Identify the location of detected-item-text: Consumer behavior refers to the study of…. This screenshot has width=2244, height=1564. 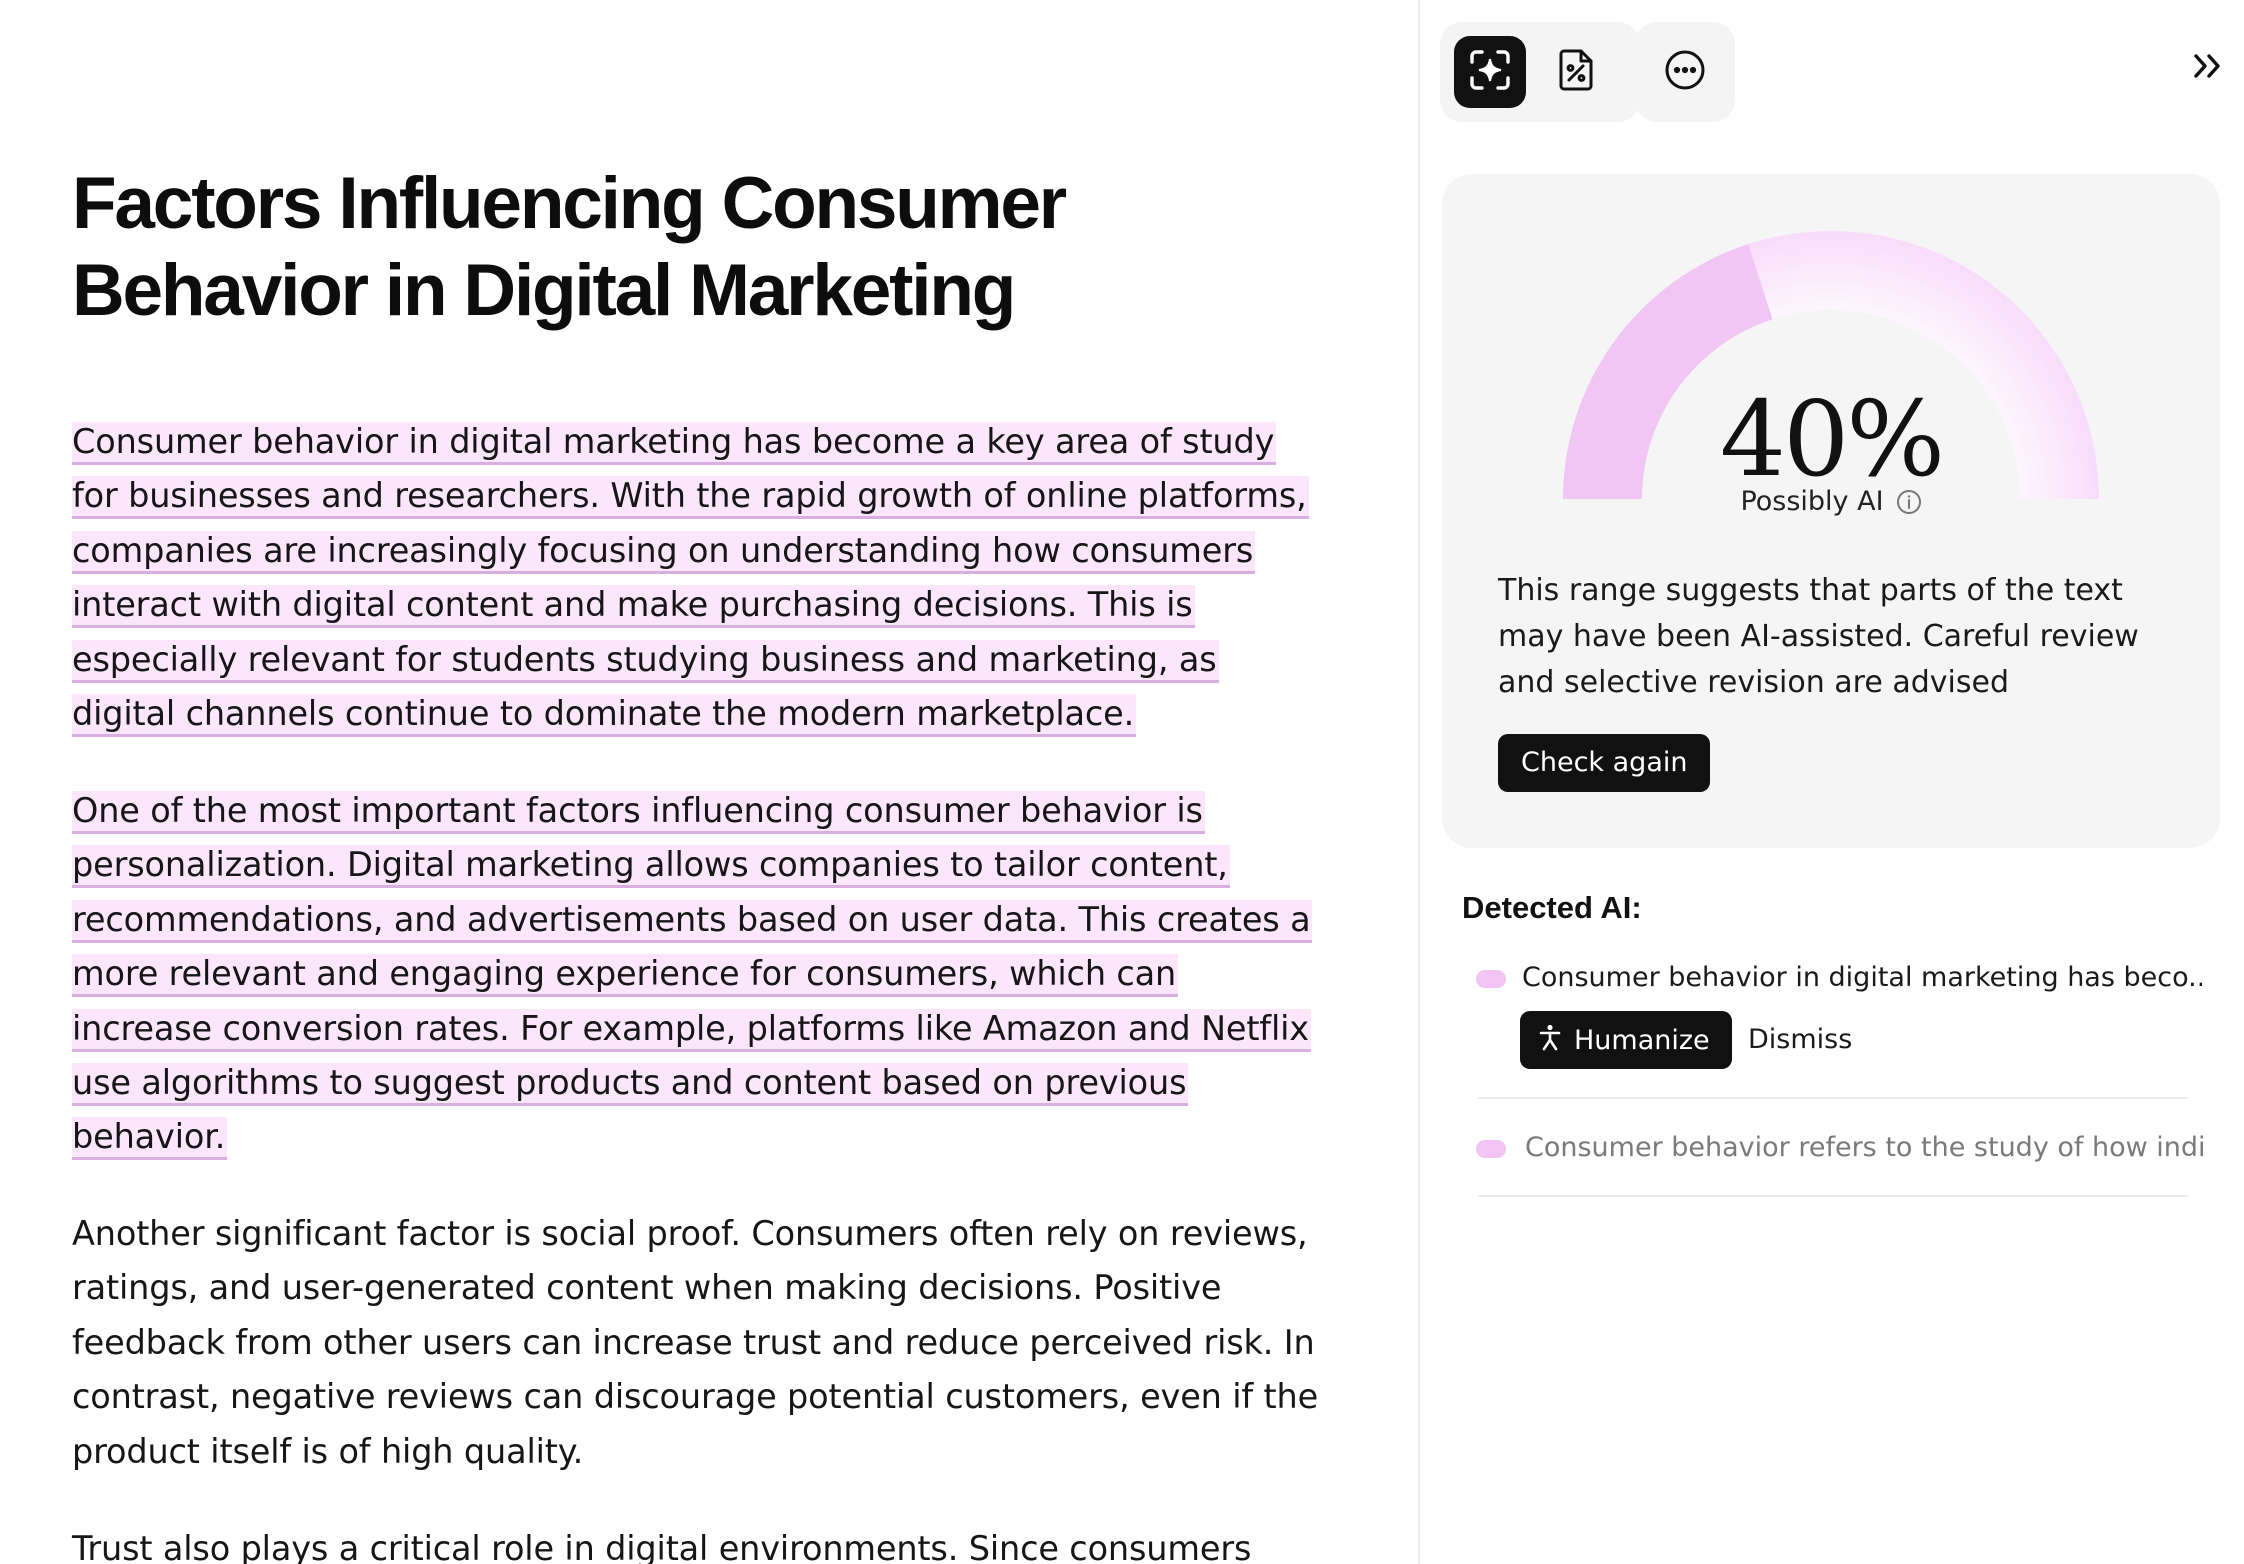
(1865, 1148).